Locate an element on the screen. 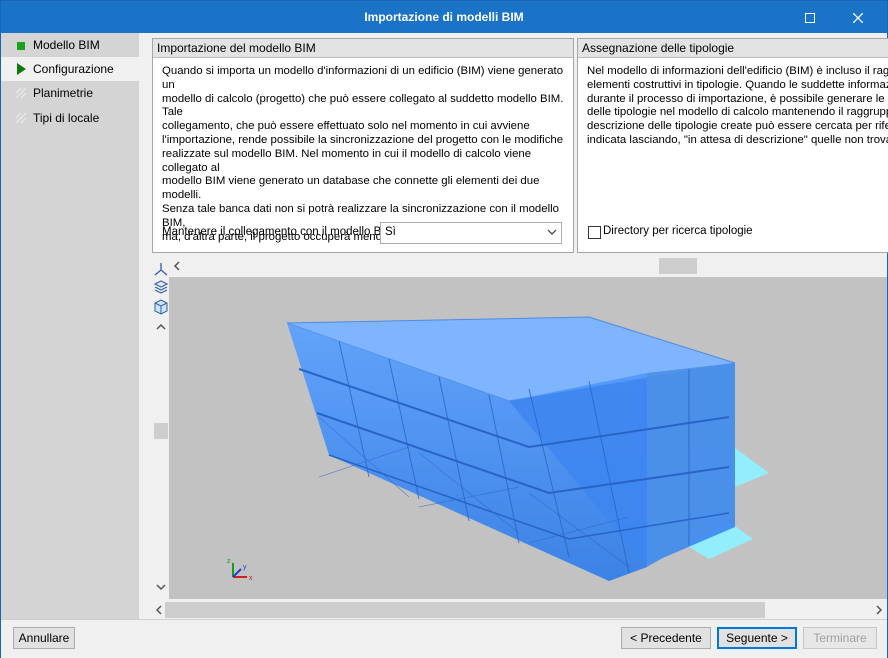 This screenshot has height=658, width=888. step-label: Tipi di locale is located at coordinates (66, 118).